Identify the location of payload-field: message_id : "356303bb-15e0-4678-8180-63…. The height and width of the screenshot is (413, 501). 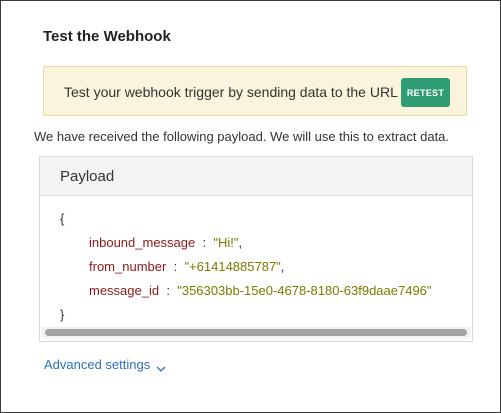
(246, 291).